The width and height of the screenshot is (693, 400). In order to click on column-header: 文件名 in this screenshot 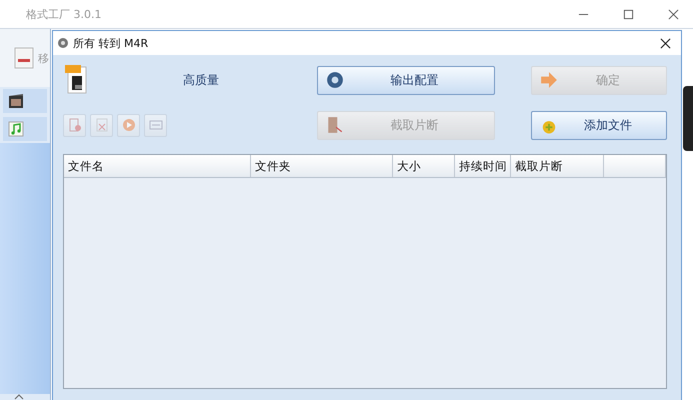, I will do `click(157, 166)`.